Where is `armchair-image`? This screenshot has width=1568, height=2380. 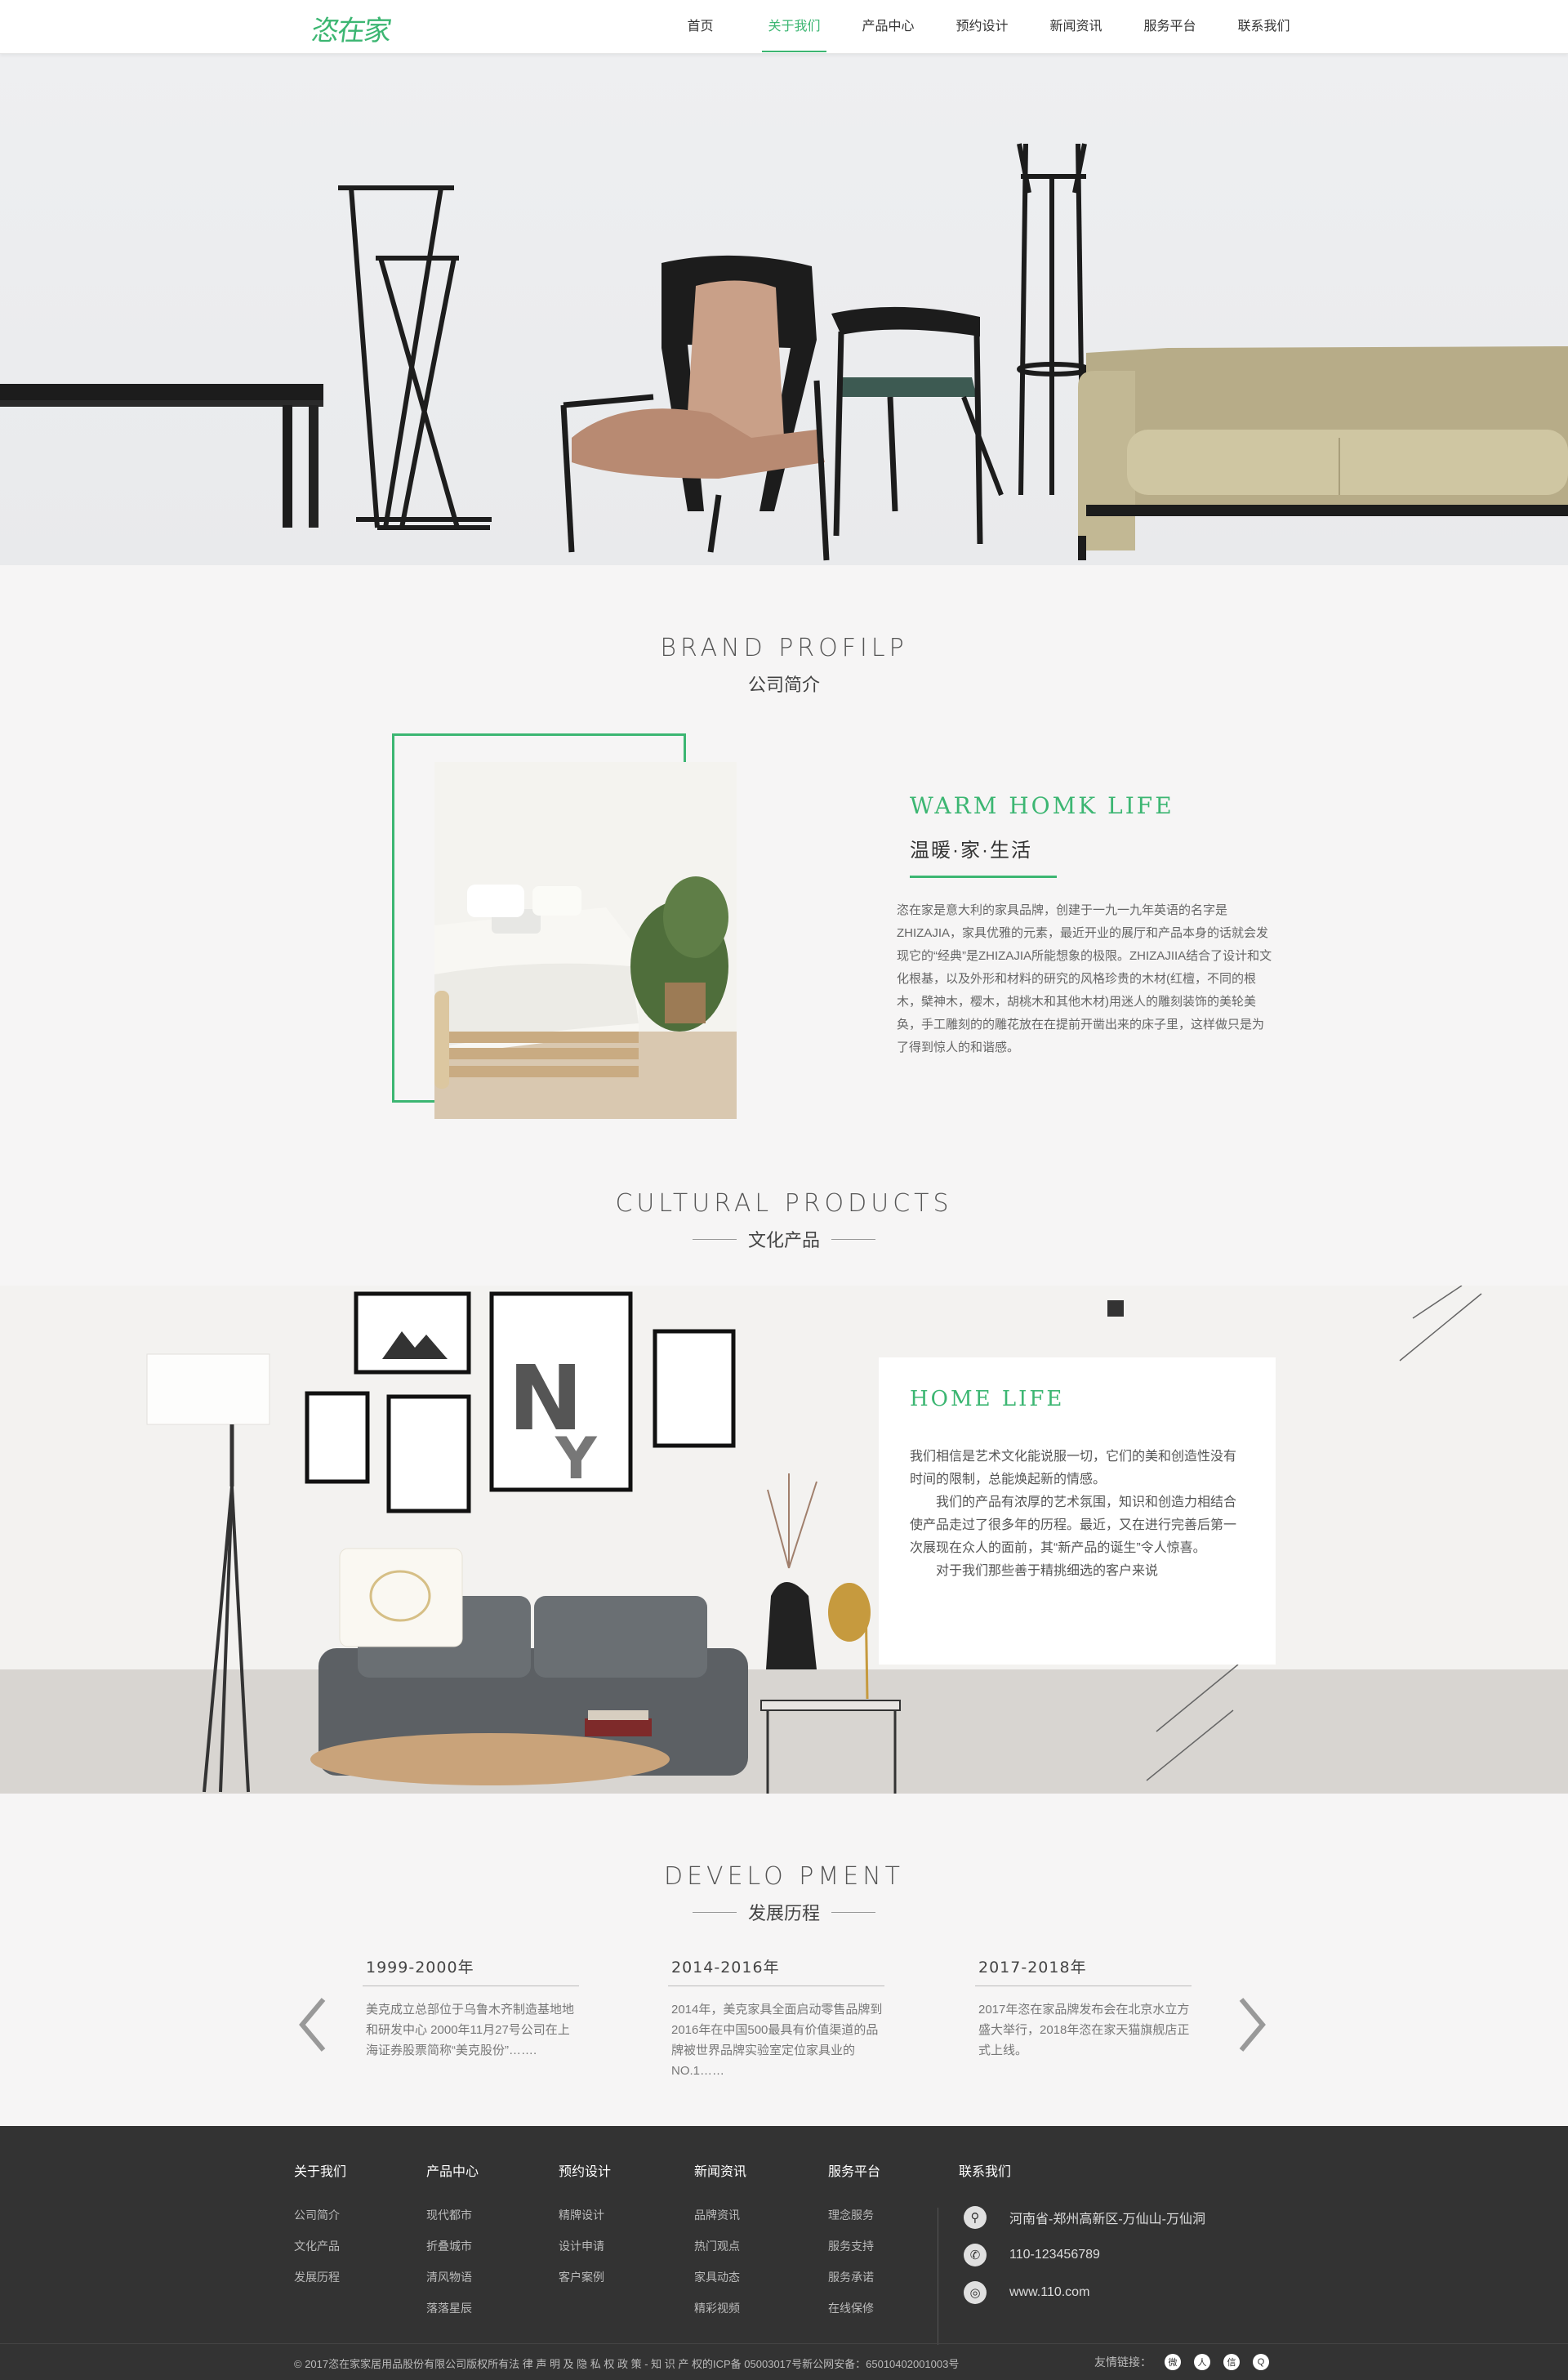
armchair-image is located at coordinates (695, 408).